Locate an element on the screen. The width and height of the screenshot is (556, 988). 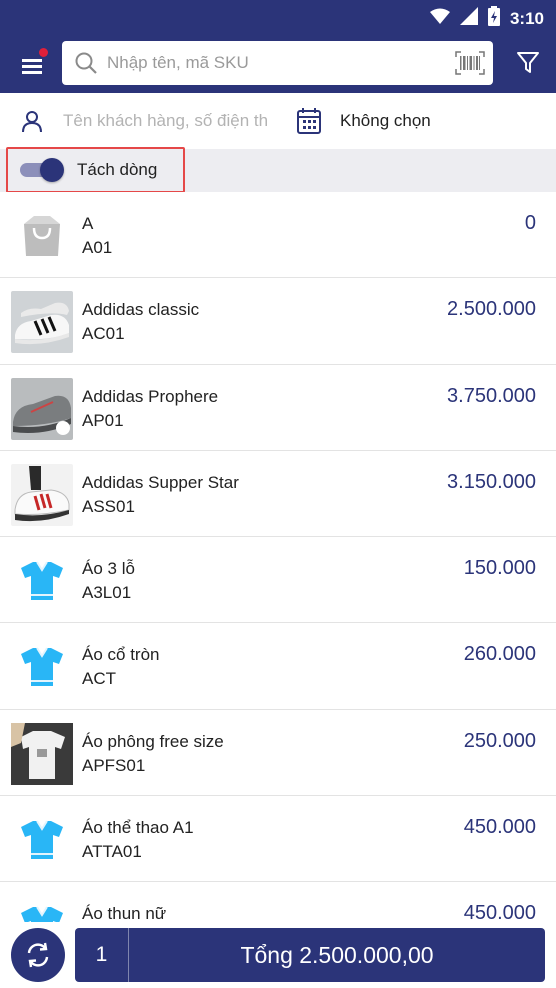
split-line-label: Tách dòng is located at coordinates (117, 169).